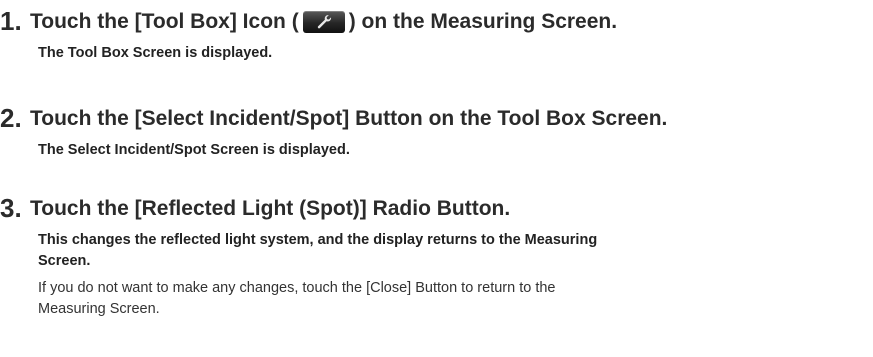 The image size is (873, 357). What do you see at coordinates (64, 261) in the screenshot?
I see `step-result-line: Screen.` at bounding box center [64, 261].